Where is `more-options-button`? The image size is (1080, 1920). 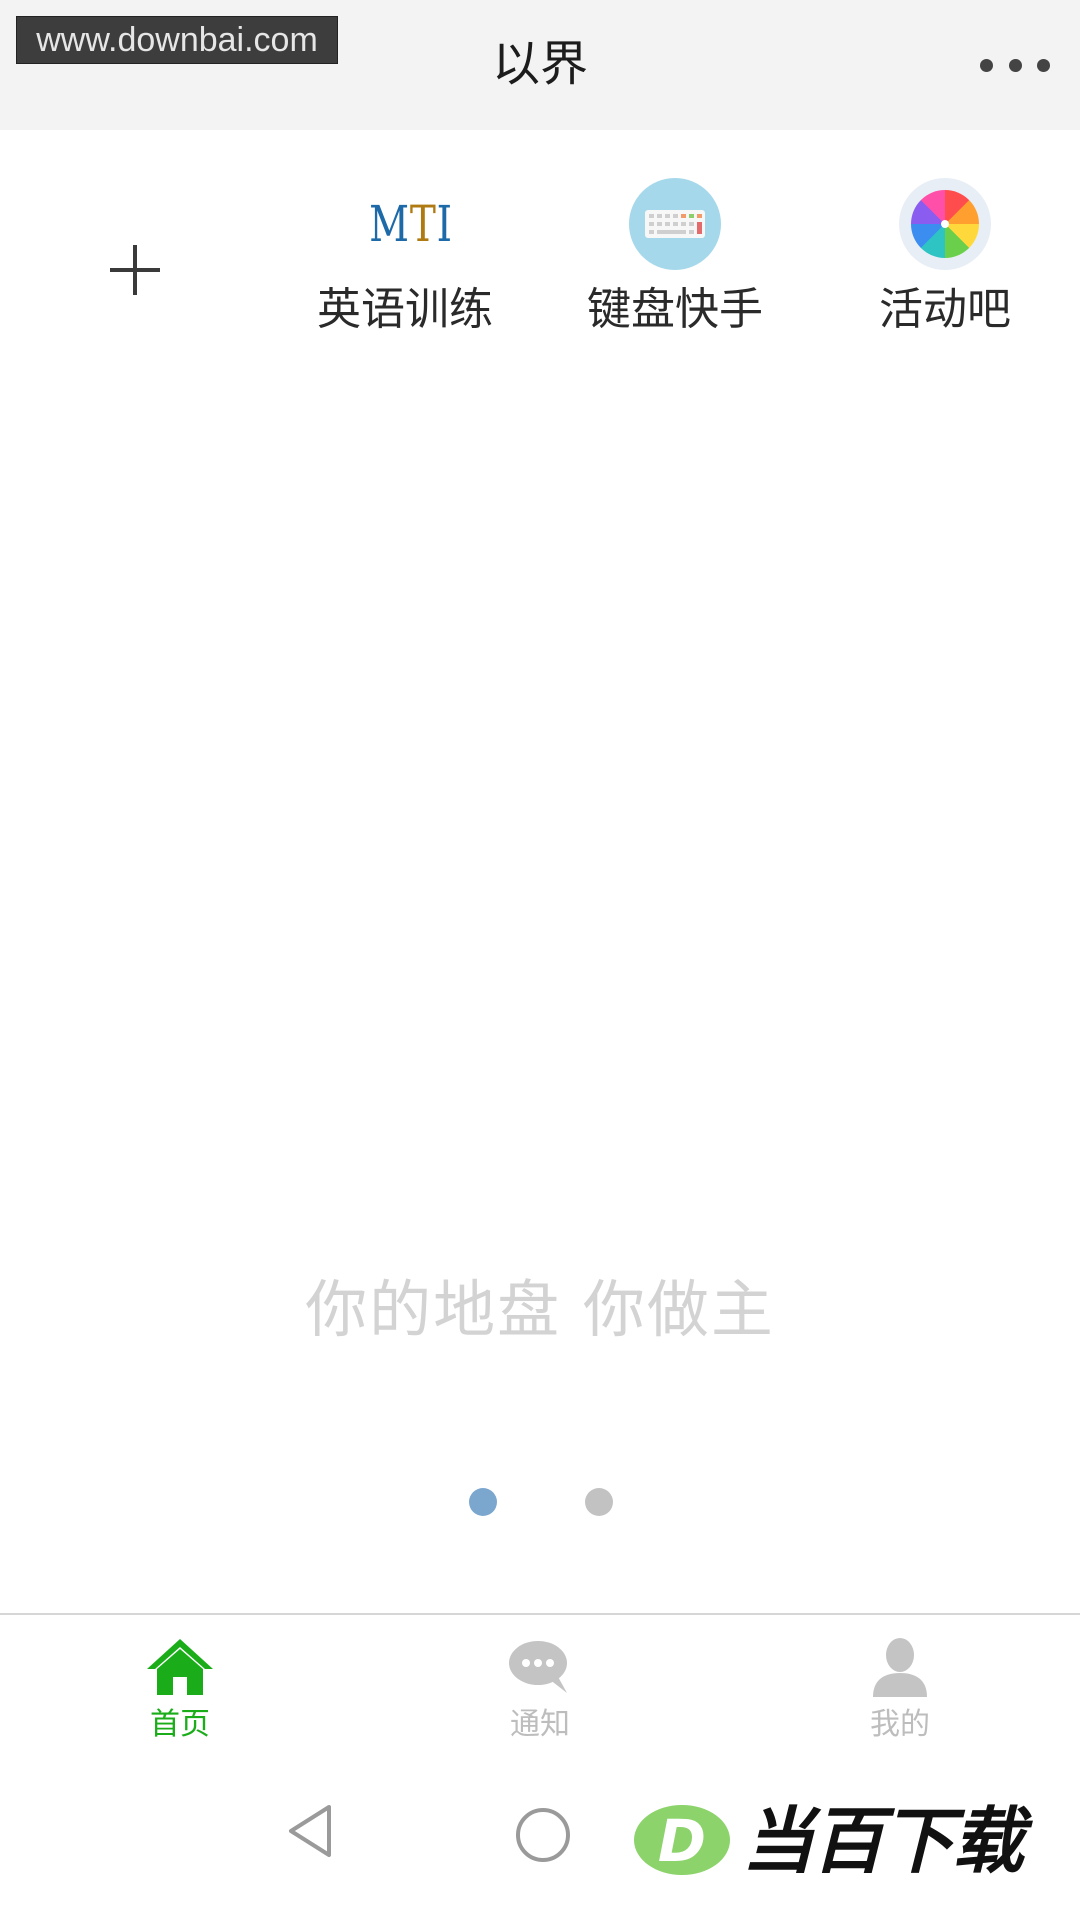 more-options-button is located at coordinates (1015, 65).